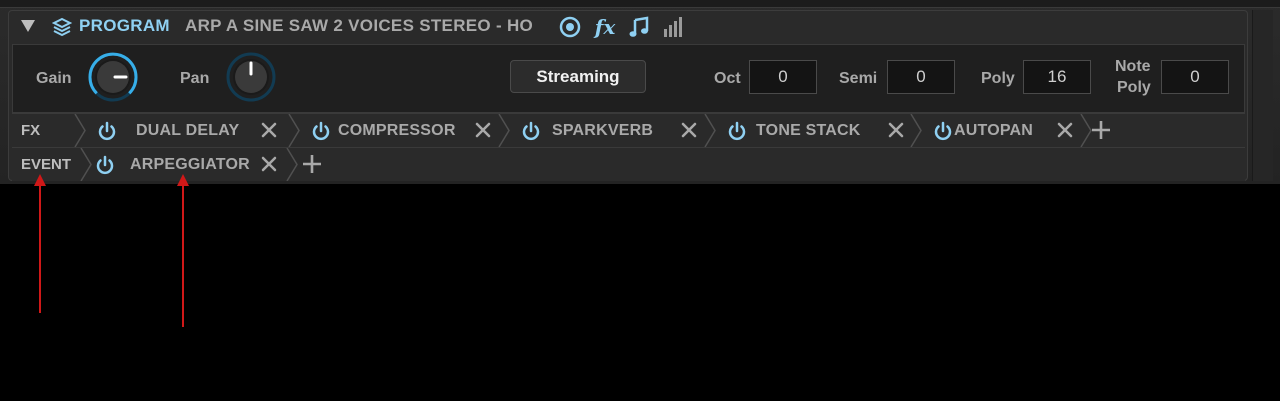 The height and width of the screenshot is (401, 1280). What do you see at coordinates (605, 27) in the screenshot?
I see `fx-icon: fx` at bounding box center [605, 27].